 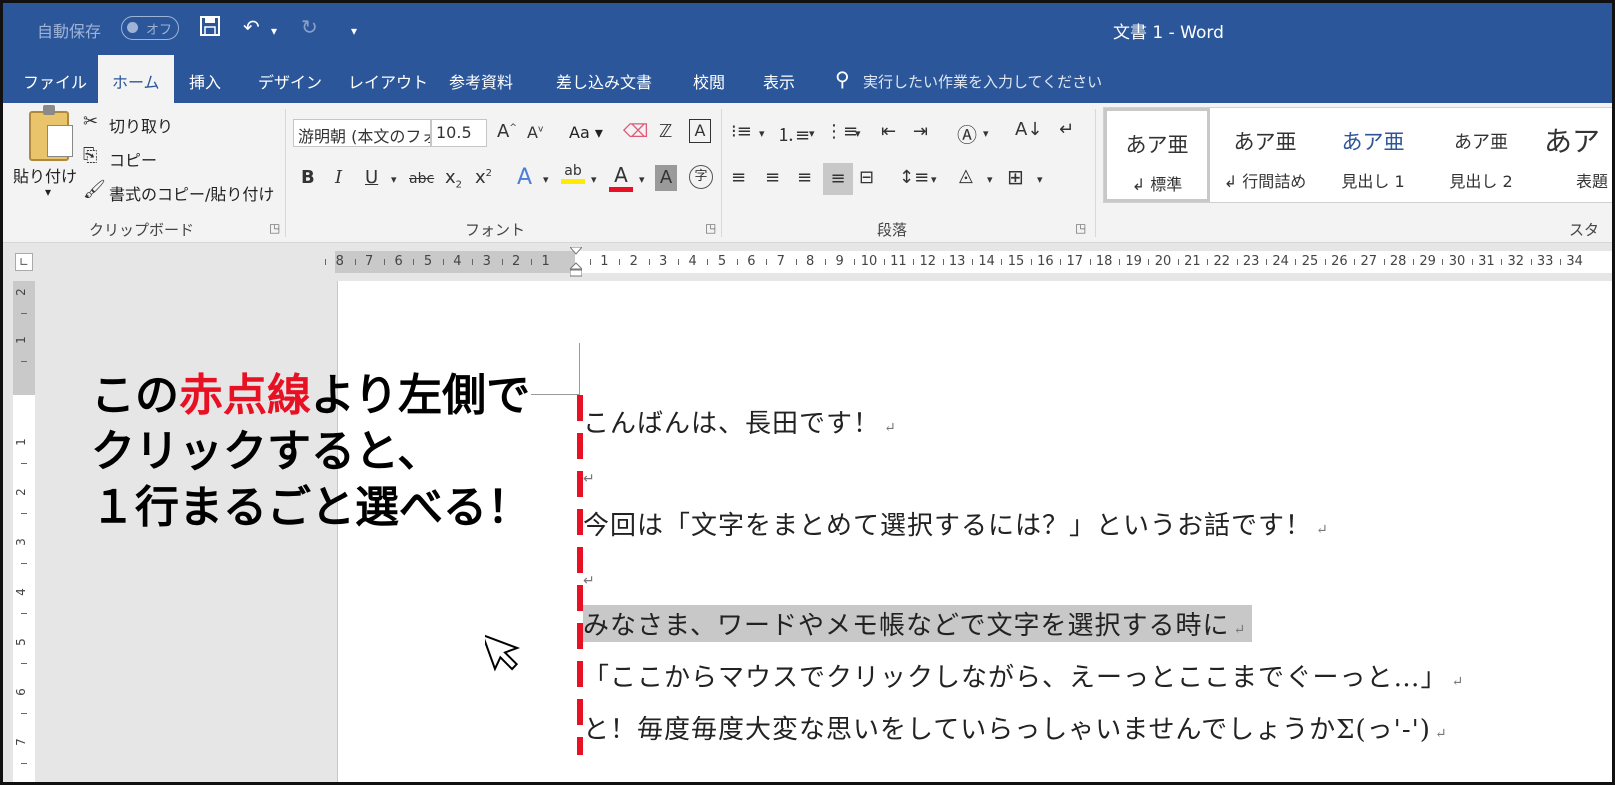 What do you see at coordinates (740, 421) in the screenshot?
I see `document-line: こんばんは、長田です！ ↵` at bounding box center [740, 421].